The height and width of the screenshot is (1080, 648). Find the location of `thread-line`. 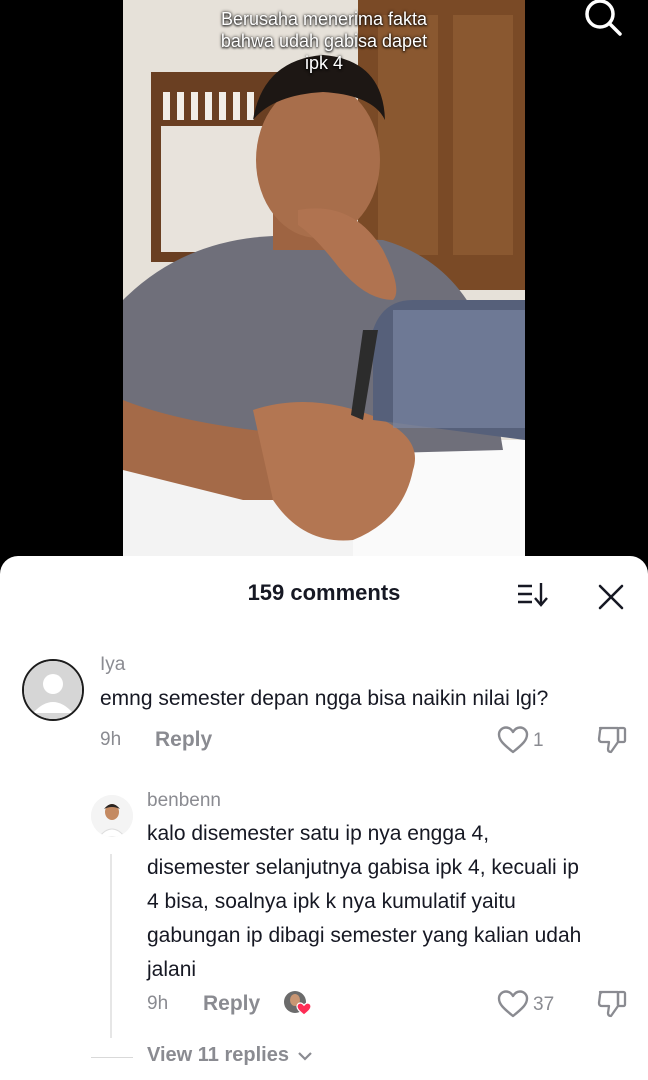

thread-line is located at coordinates (111, 946).